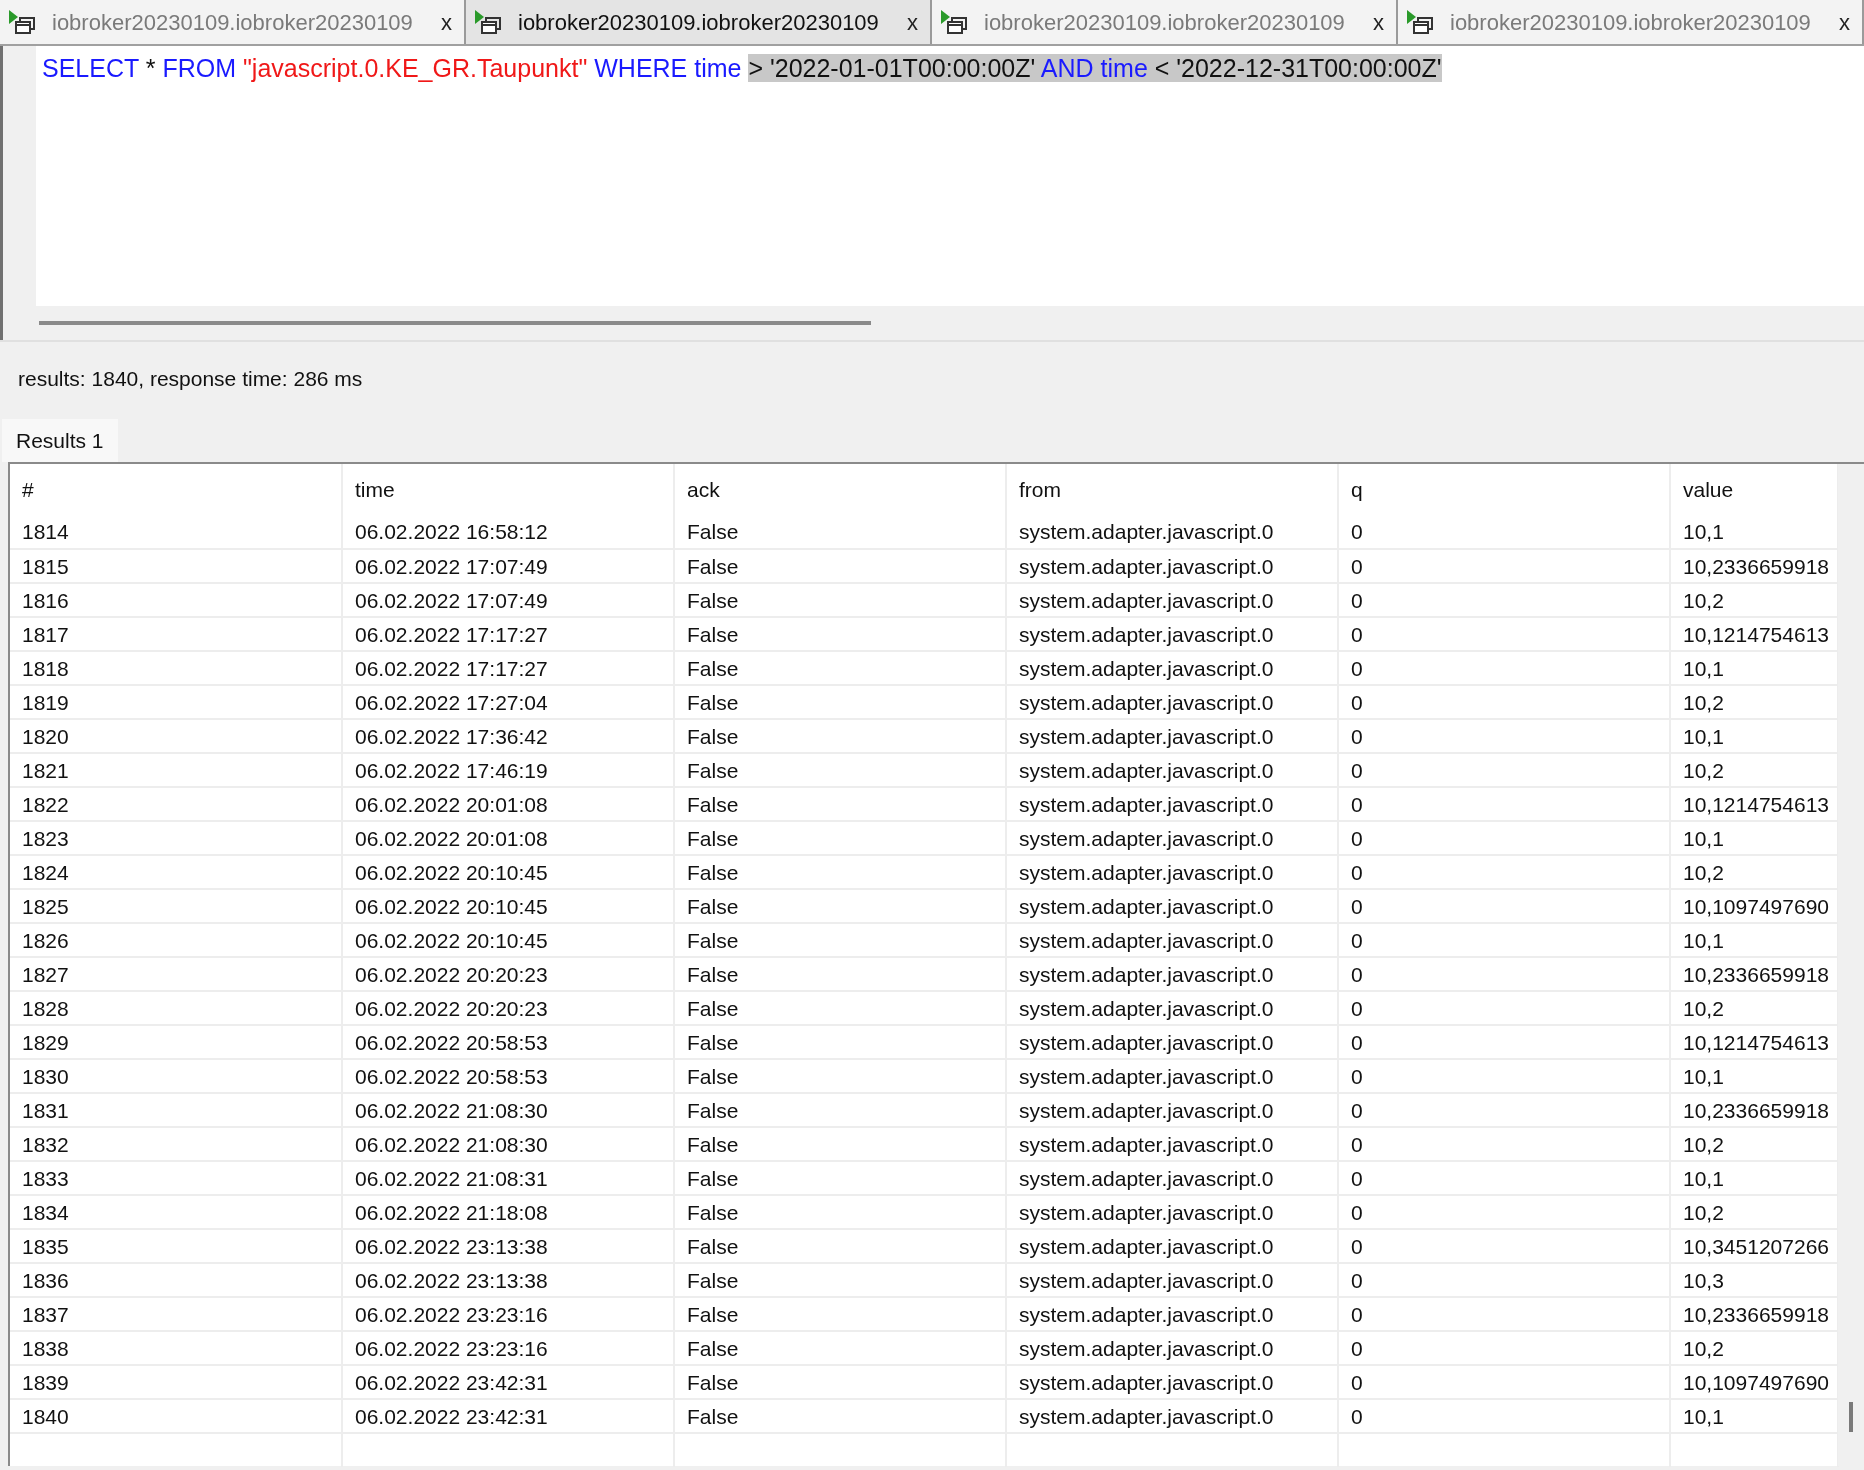 The height and width of the screenshot is (1470, 1864). Describe the element at coordinates (176, 1042) in the screenshot. I see `table-cell: 1829` at that location.